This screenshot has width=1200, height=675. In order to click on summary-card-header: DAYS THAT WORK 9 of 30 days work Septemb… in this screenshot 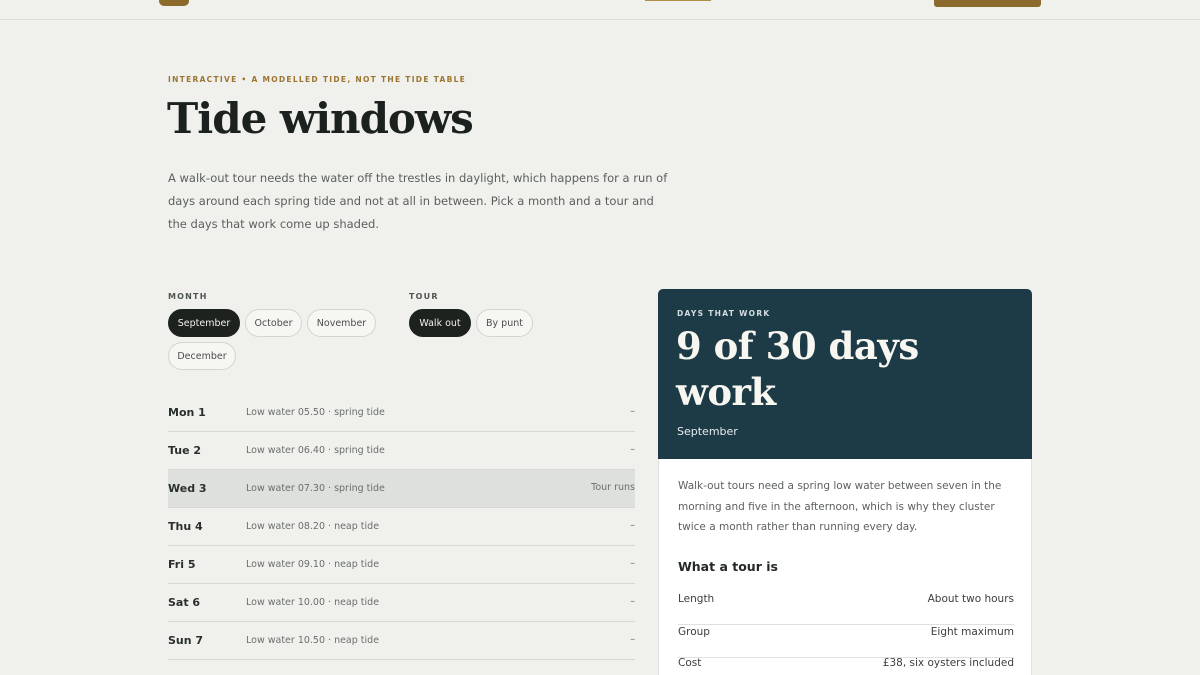, I will do `click(845, 374)`.